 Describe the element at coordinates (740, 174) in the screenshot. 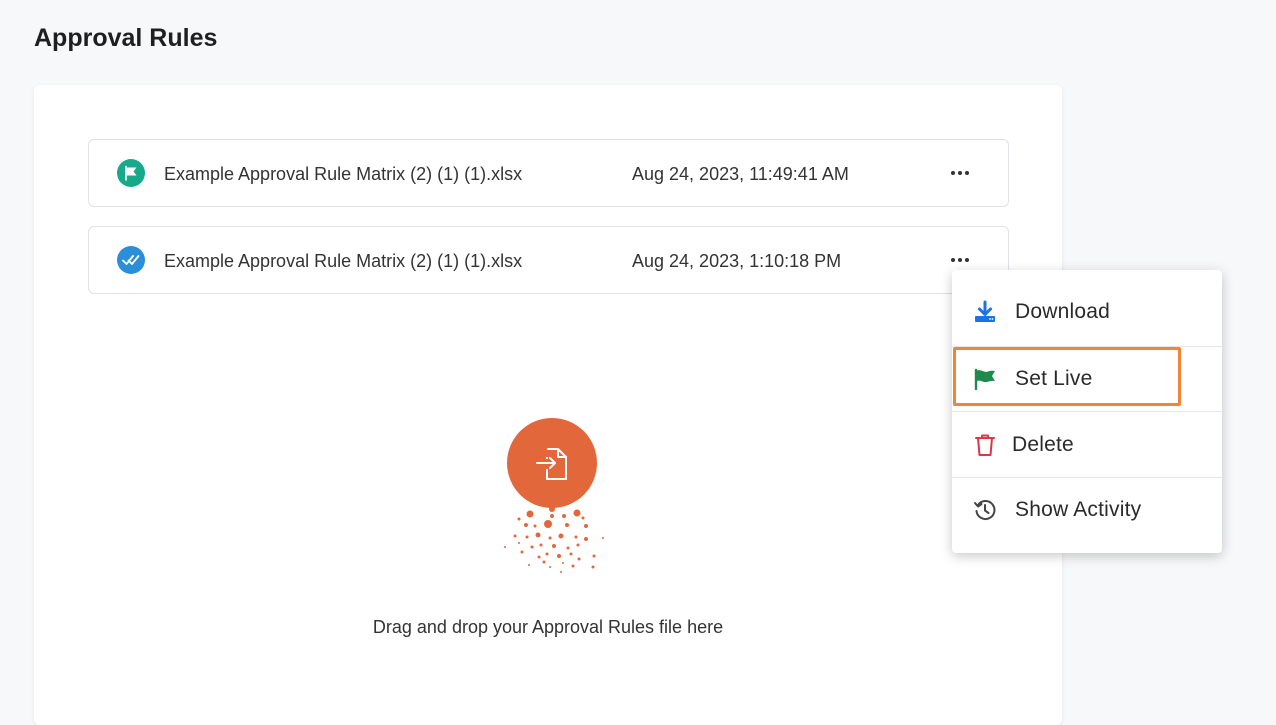

I see `file-date: Aug 24, 2023, 11:49:41 AM` at that location.